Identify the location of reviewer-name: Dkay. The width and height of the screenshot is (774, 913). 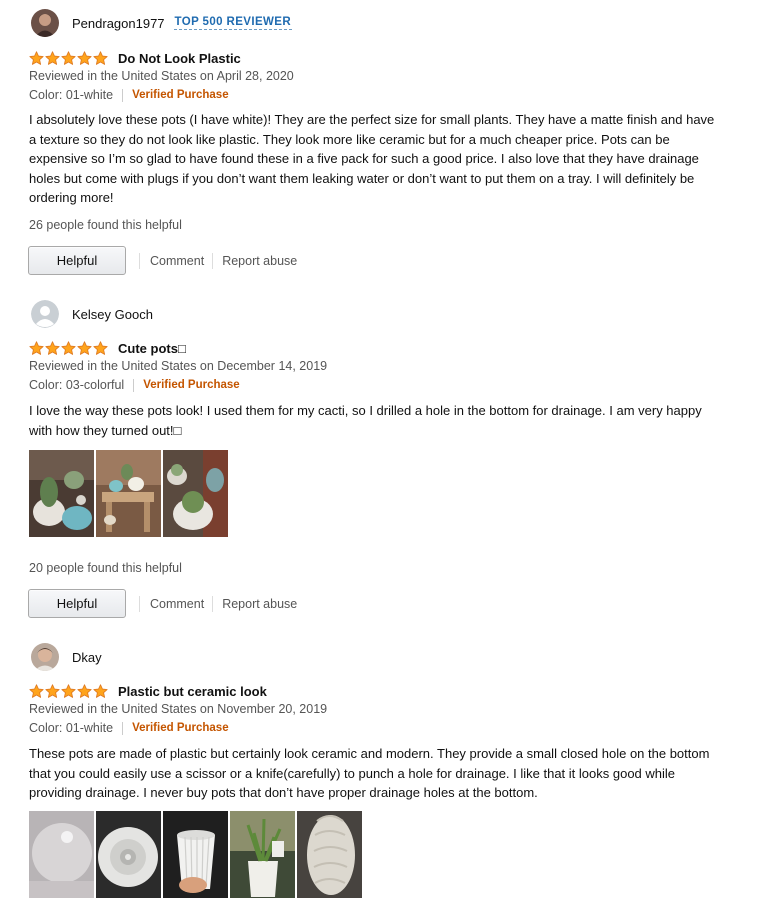
(87, 657).